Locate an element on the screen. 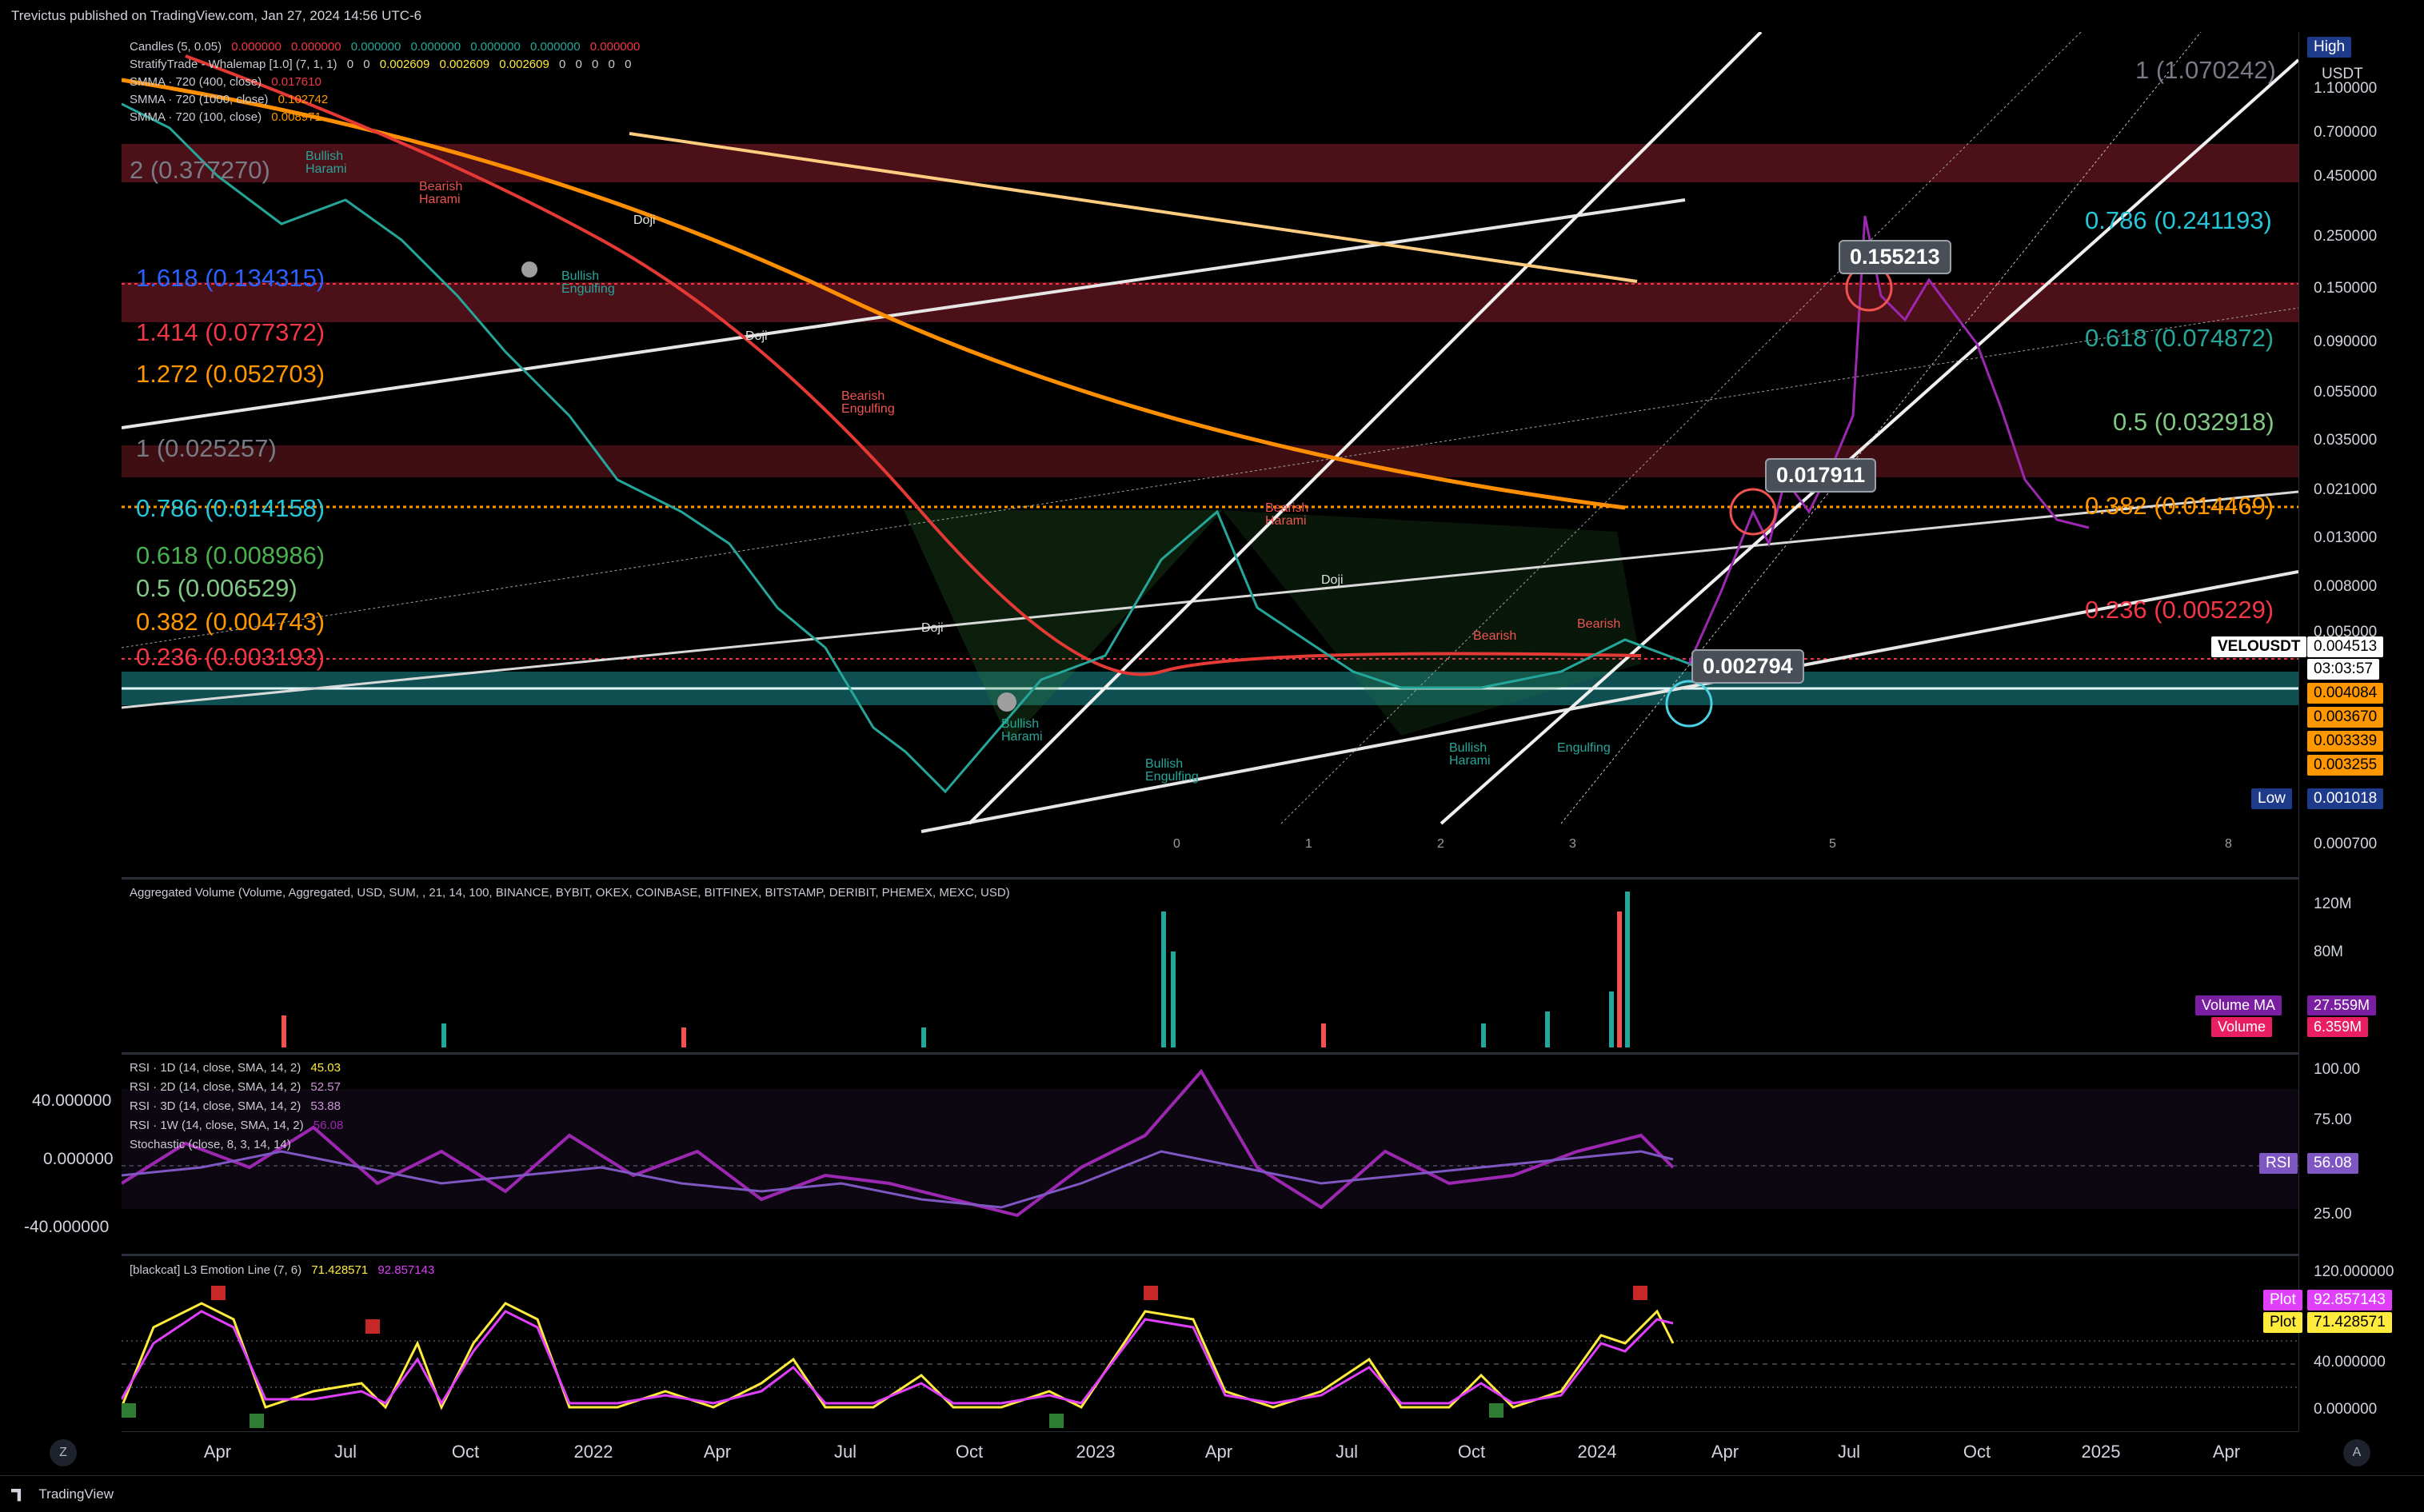 Image resolution: width=2424 pixels, height=1512 pixels. time-label: 2025 is located at coordinates (2101, 1452).